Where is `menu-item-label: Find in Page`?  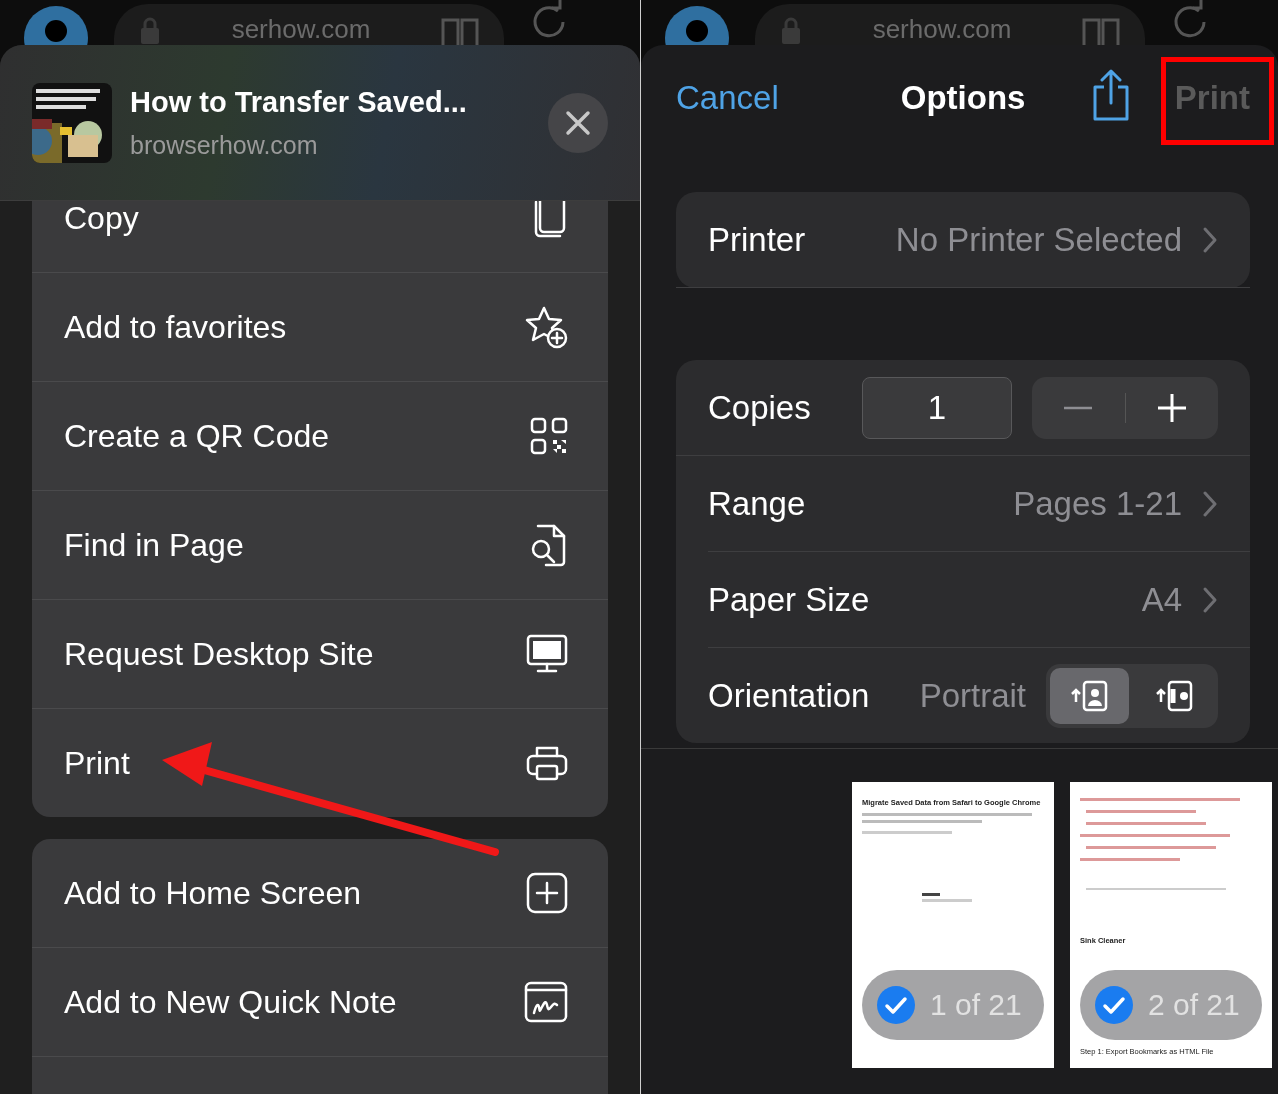 menu-item-label: Find in Page is located at coordinates (154, 545).